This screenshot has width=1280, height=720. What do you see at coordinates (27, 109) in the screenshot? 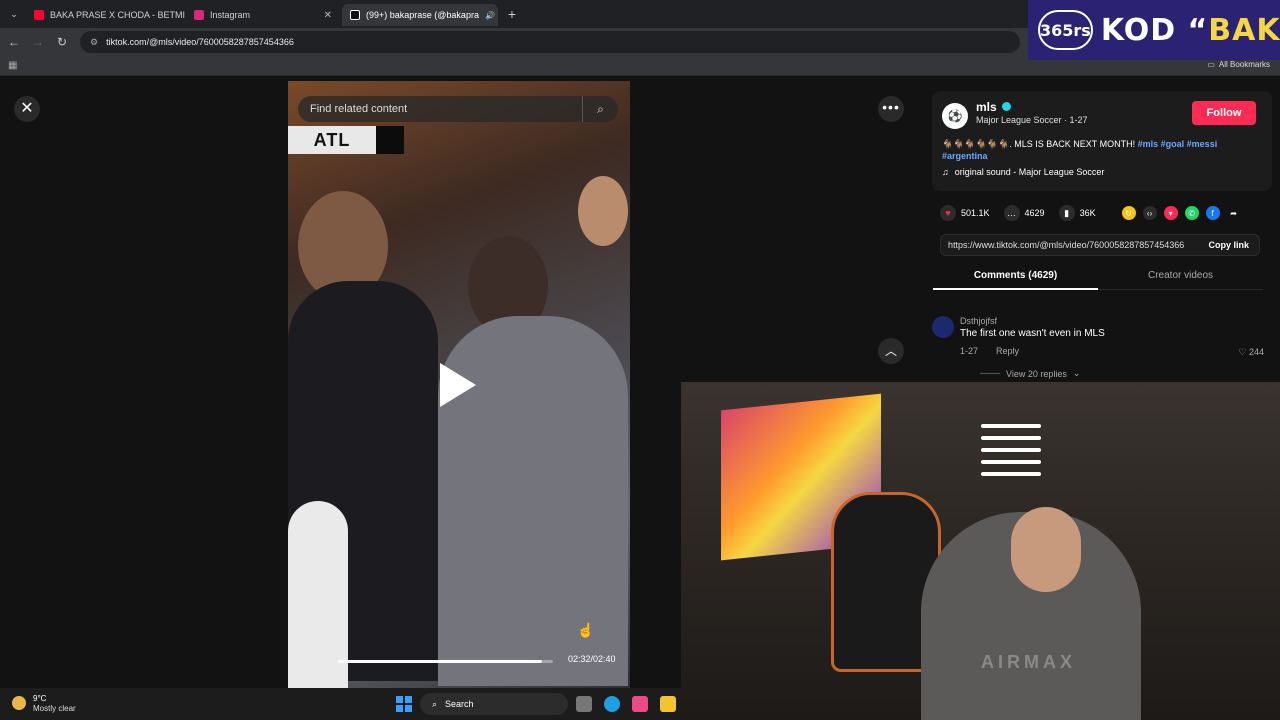
I see `close-video-button: ✕` at bounding box center [27, 109].